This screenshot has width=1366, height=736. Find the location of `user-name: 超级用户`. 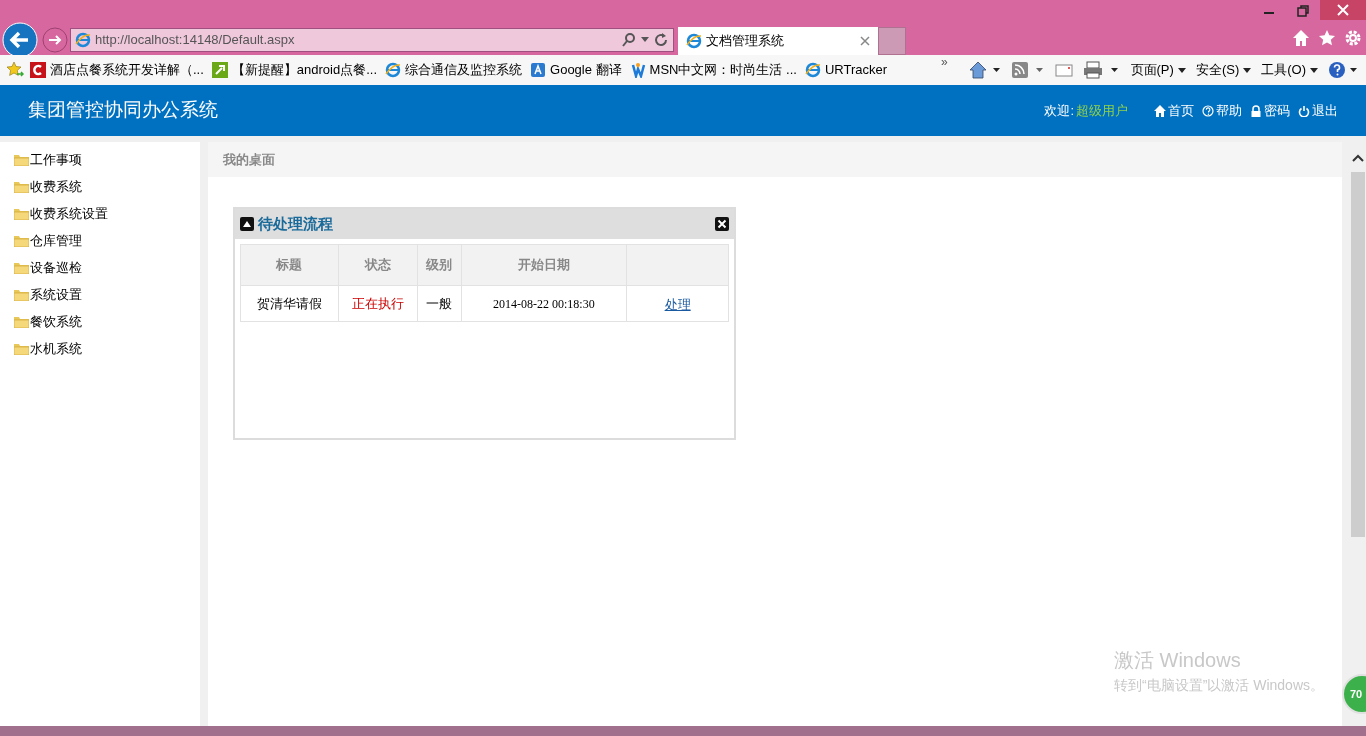

user-name: 超级用户 is located at coordinates (1102, 110).